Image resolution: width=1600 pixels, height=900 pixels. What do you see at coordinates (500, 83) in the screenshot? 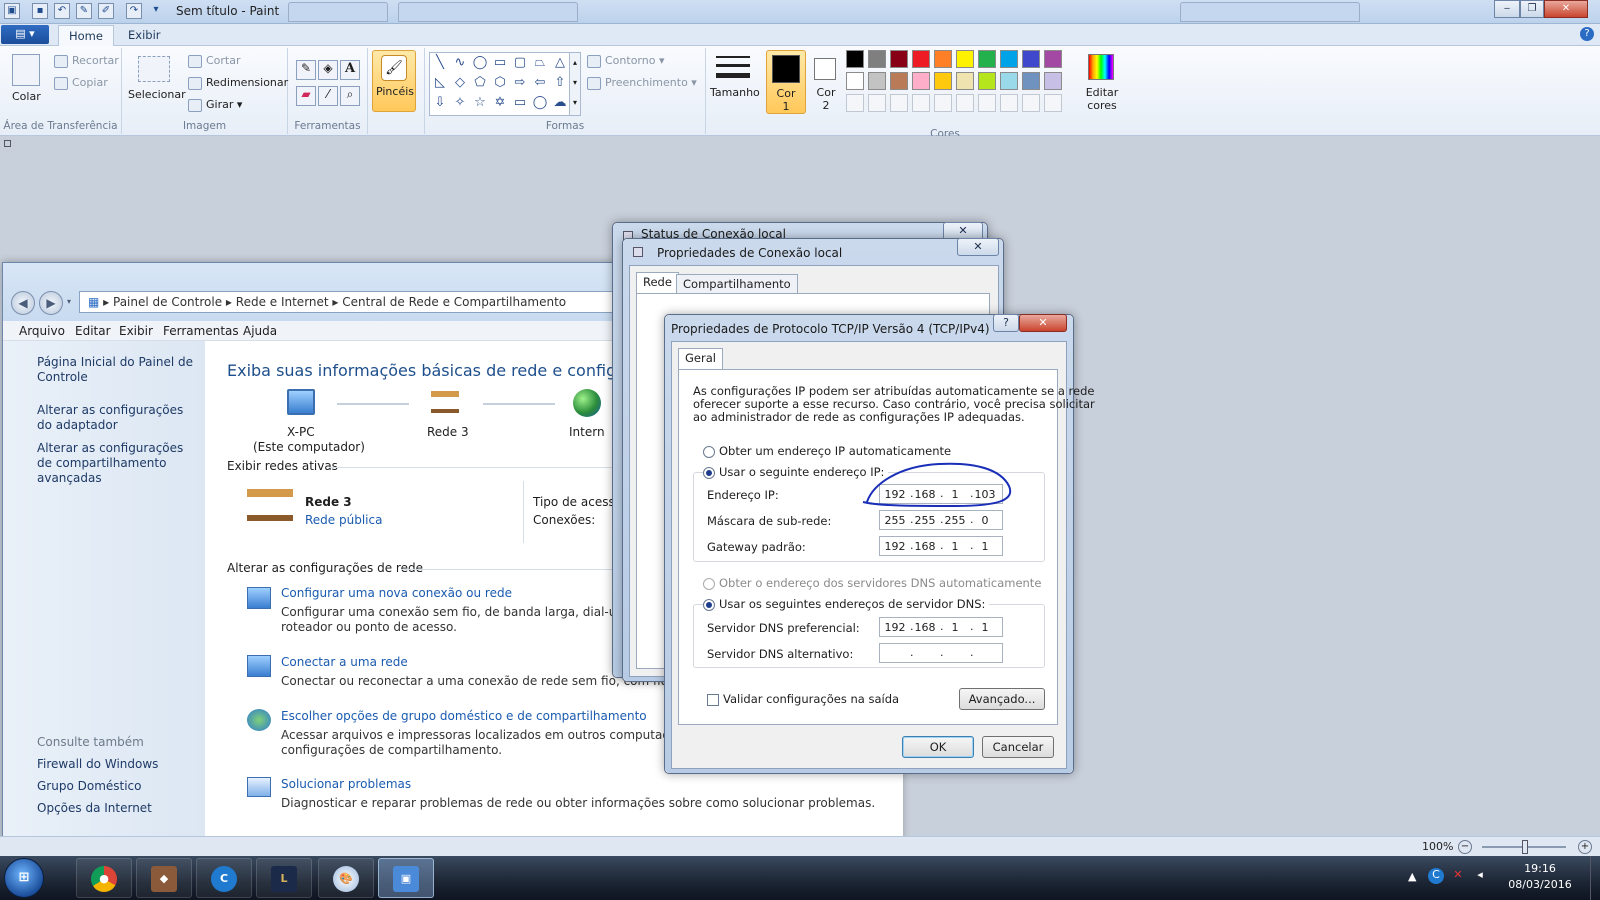
I see `hexagon-shape-icon: ⬡` at bounding box center [500, 83].